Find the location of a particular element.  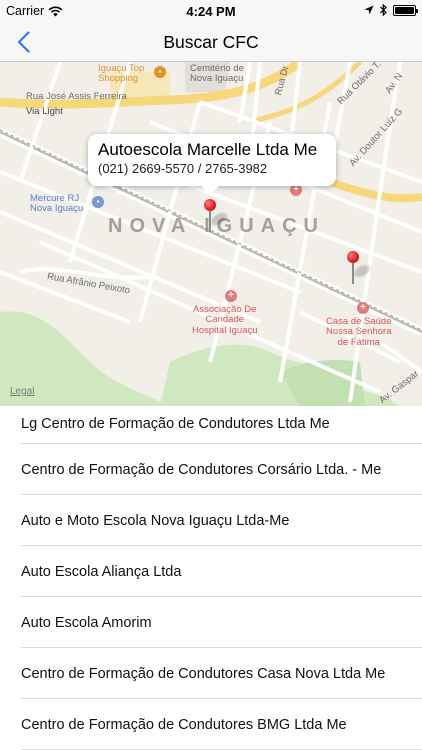

status-bar: Carrier 4:24 PM is located at coordinates (211, 11).